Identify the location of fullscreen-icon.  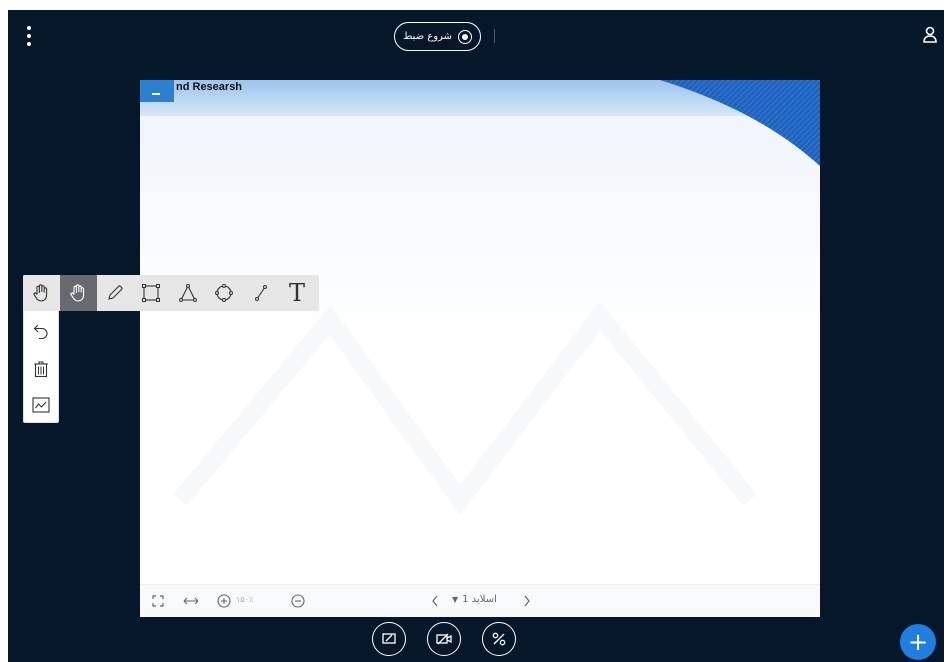
(158, 601).